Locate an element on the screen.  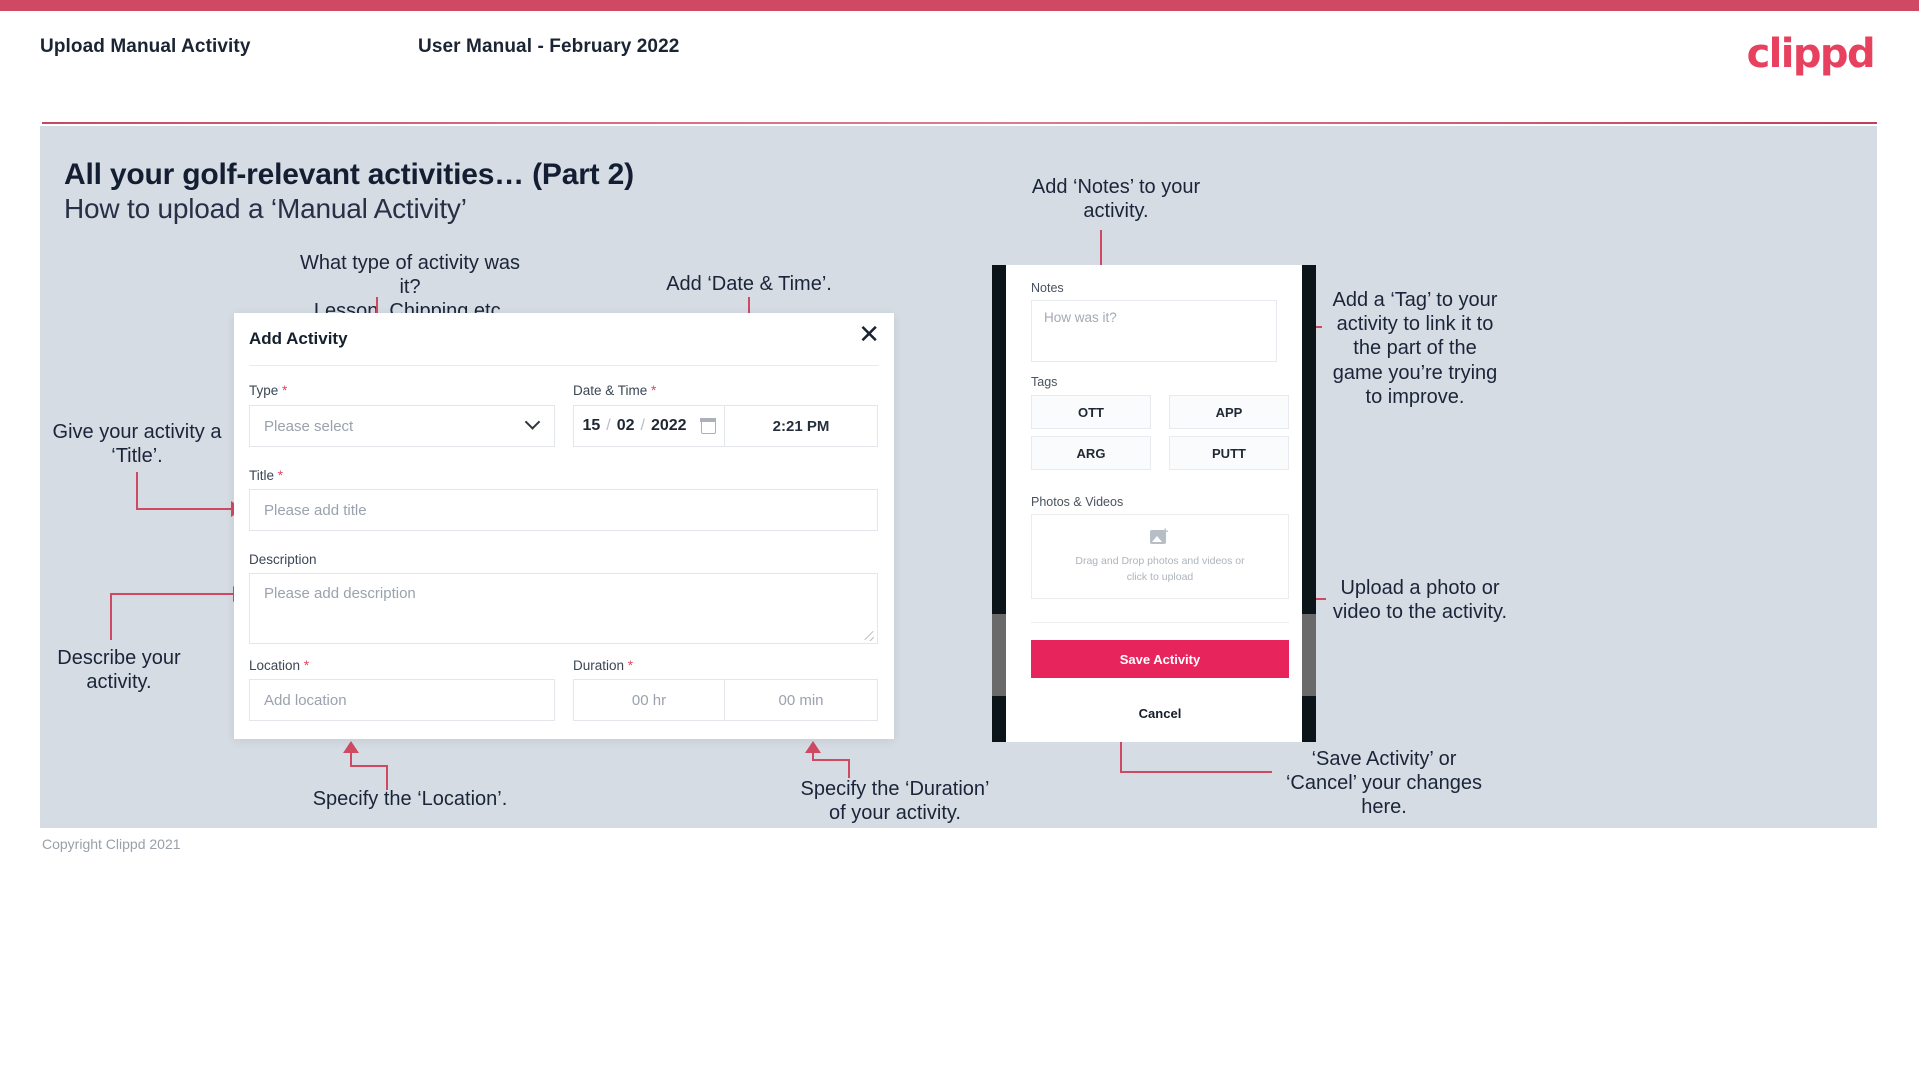
connector-save-h is located at coordinates (1196, 772).